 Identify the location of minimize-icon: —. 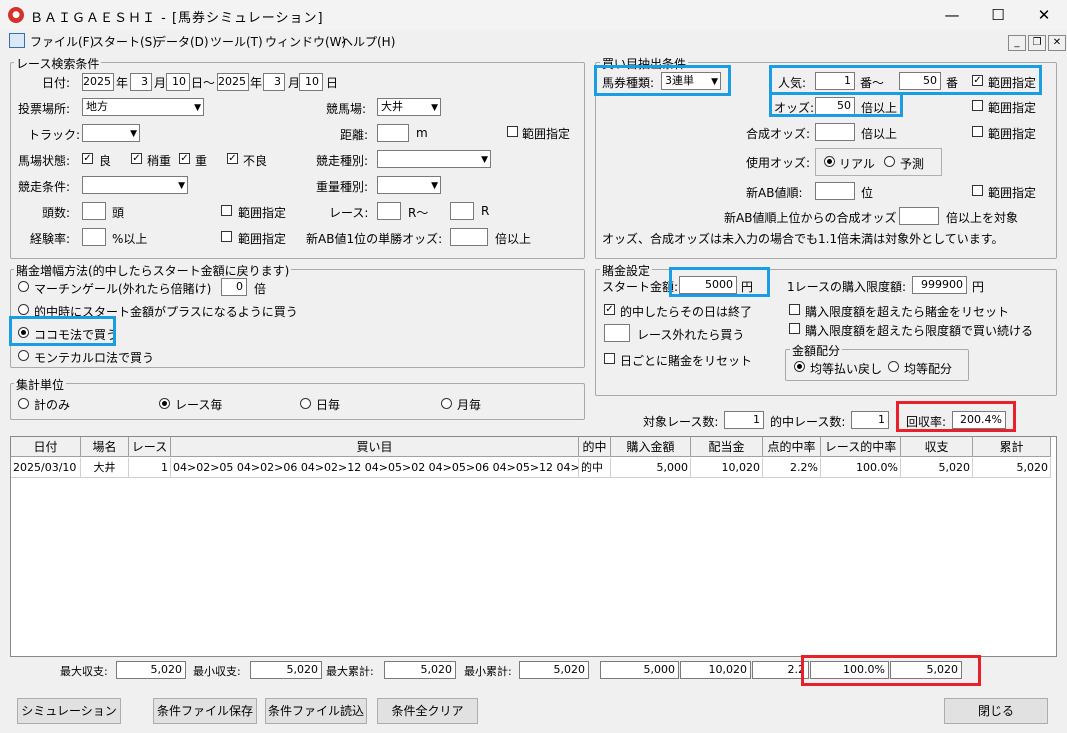
(952, 15).